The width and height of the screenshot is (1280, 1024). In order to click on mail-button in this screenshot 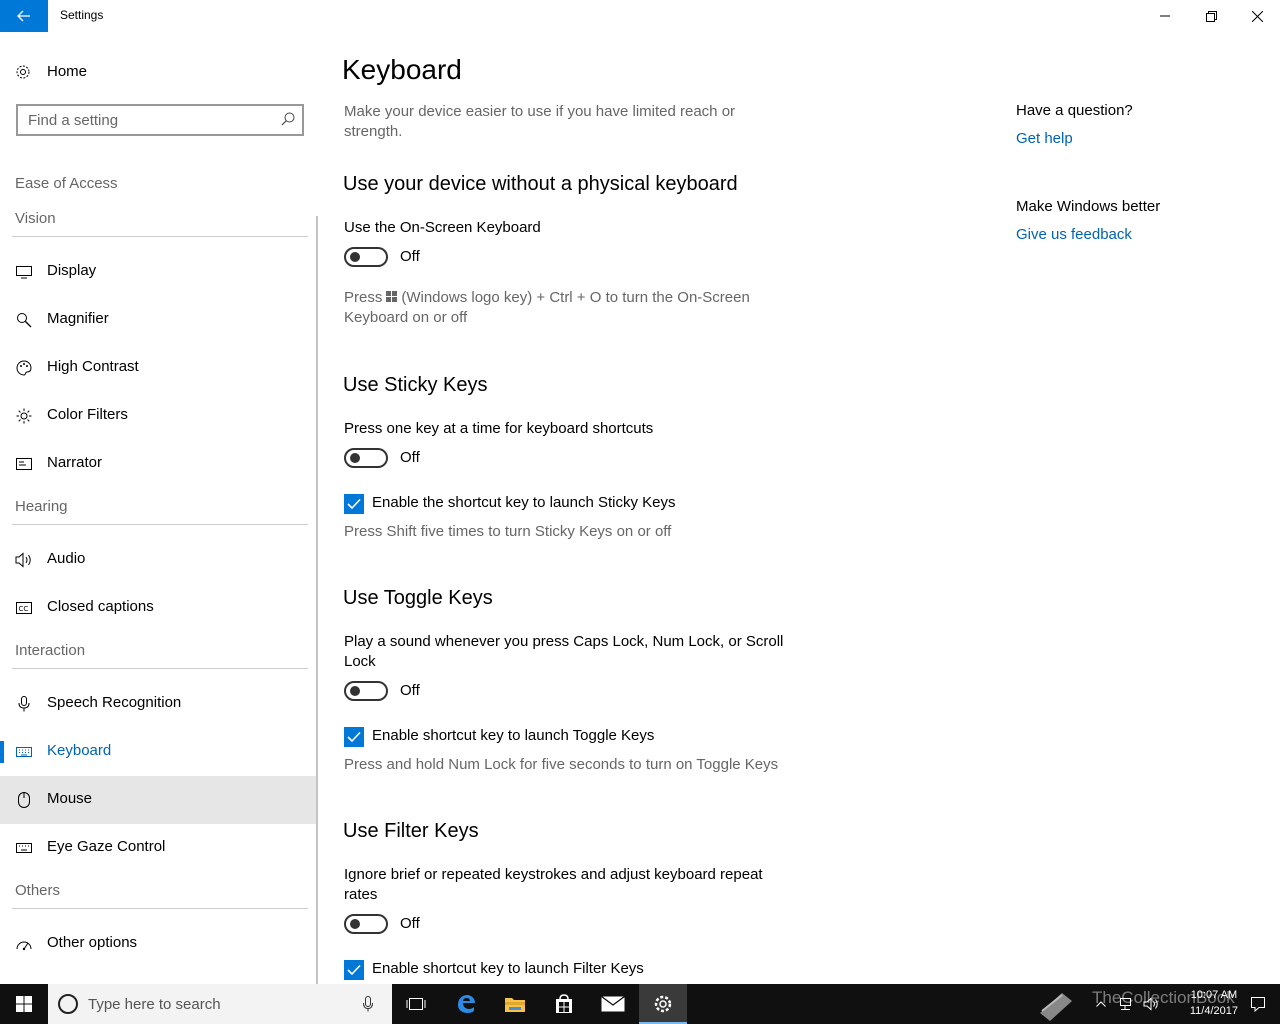, I will do `click(613, 1004)`.